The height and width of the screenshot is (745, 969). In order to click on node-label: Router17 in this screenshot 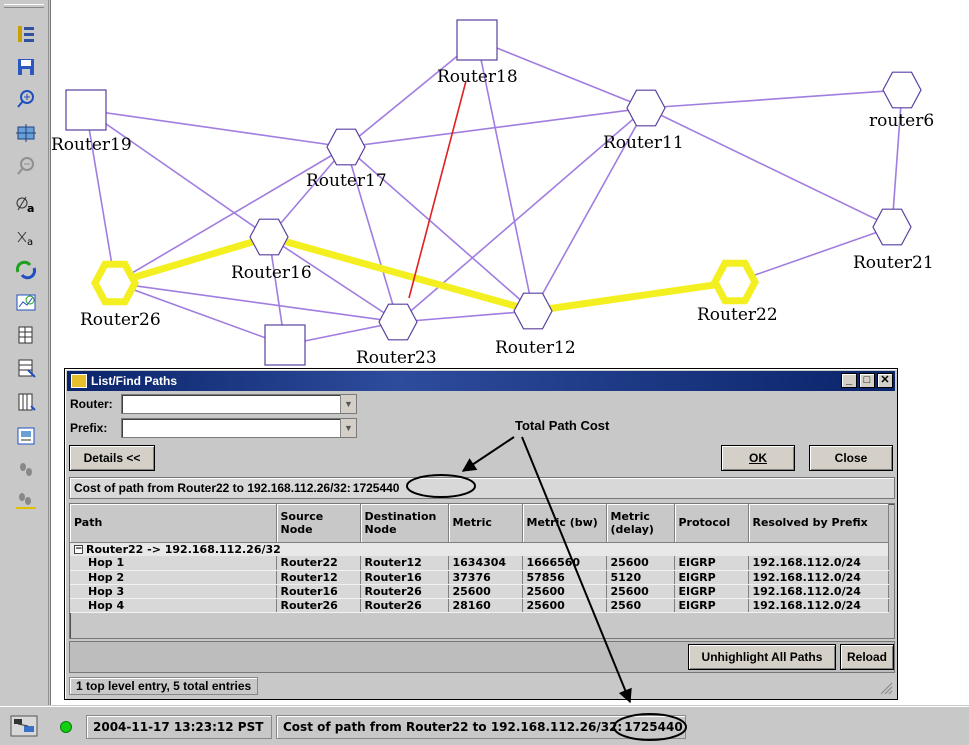, I will do `click(346, 181)`.